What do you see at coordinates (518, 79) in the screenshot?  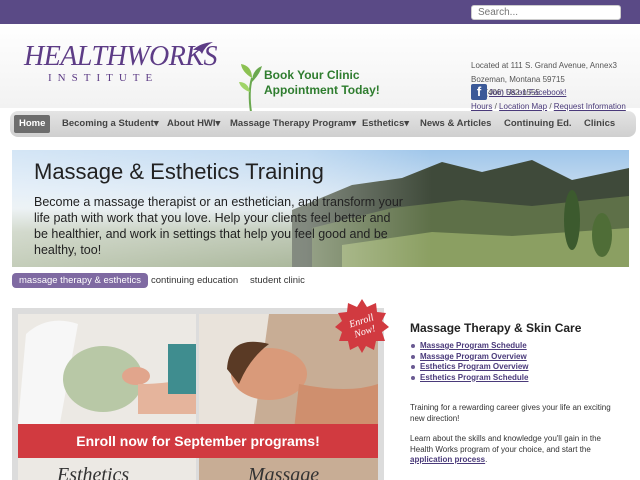 I see `address-line-2: Bozeman, Montana 59715` at bounding box center [518, 79].